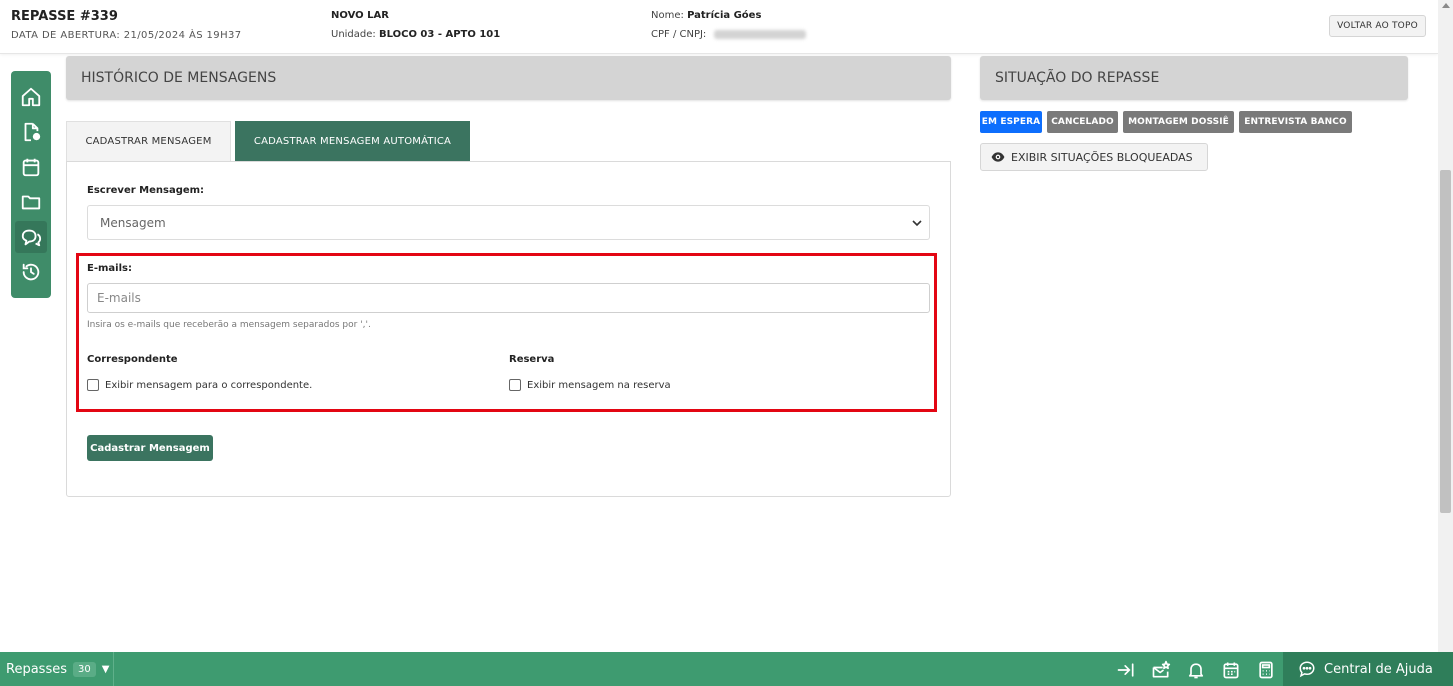 This screenshot has width=1453, height=686. What do you see at coordinates (1307, 669) in the screenshot?
I see `chat-bubble-icon` at bounding box center [1307, 669].